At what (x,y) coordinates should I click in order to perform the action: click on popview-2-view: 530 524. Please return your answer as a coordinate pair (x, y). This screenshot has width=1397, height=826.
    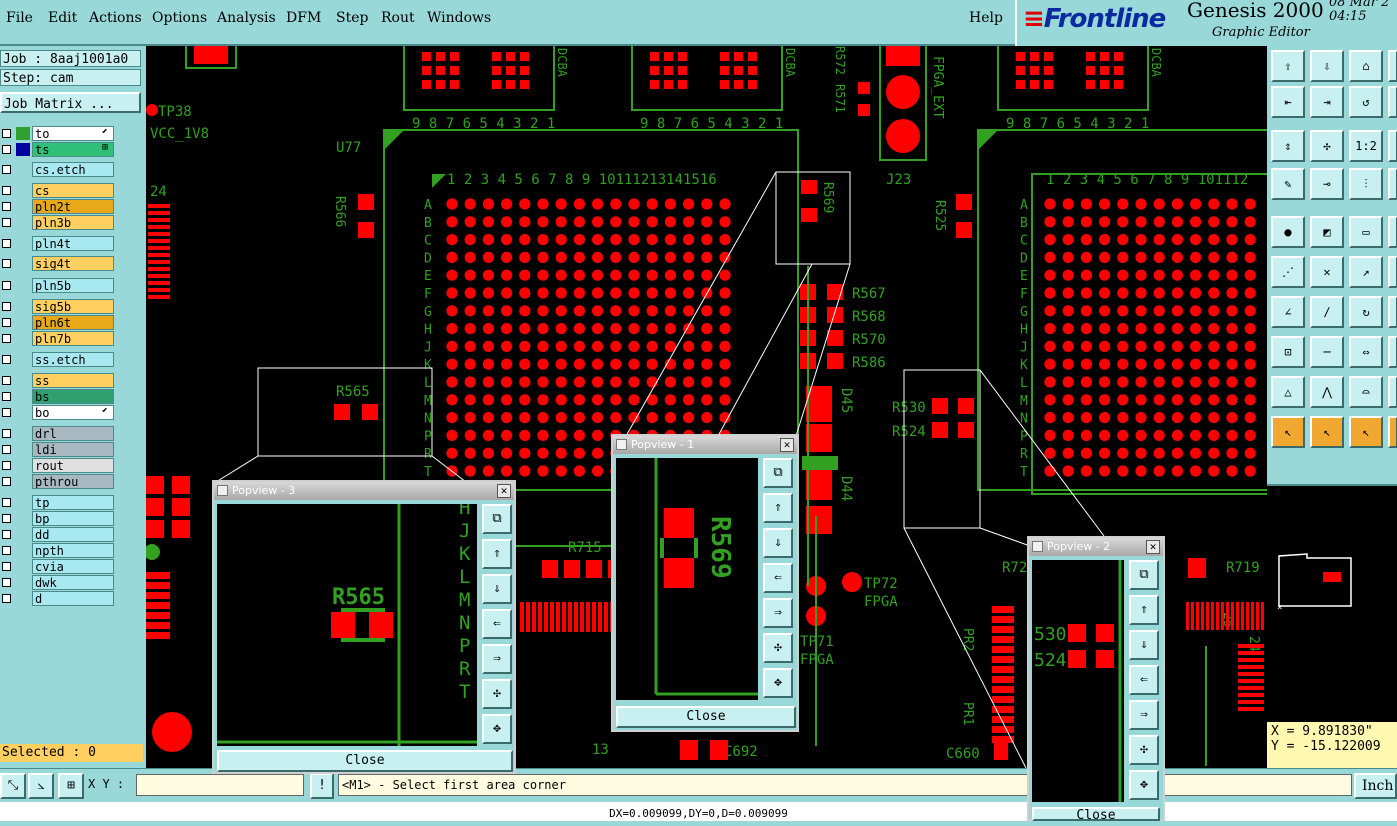
    Looking at the image, I should click on (1078, 681).